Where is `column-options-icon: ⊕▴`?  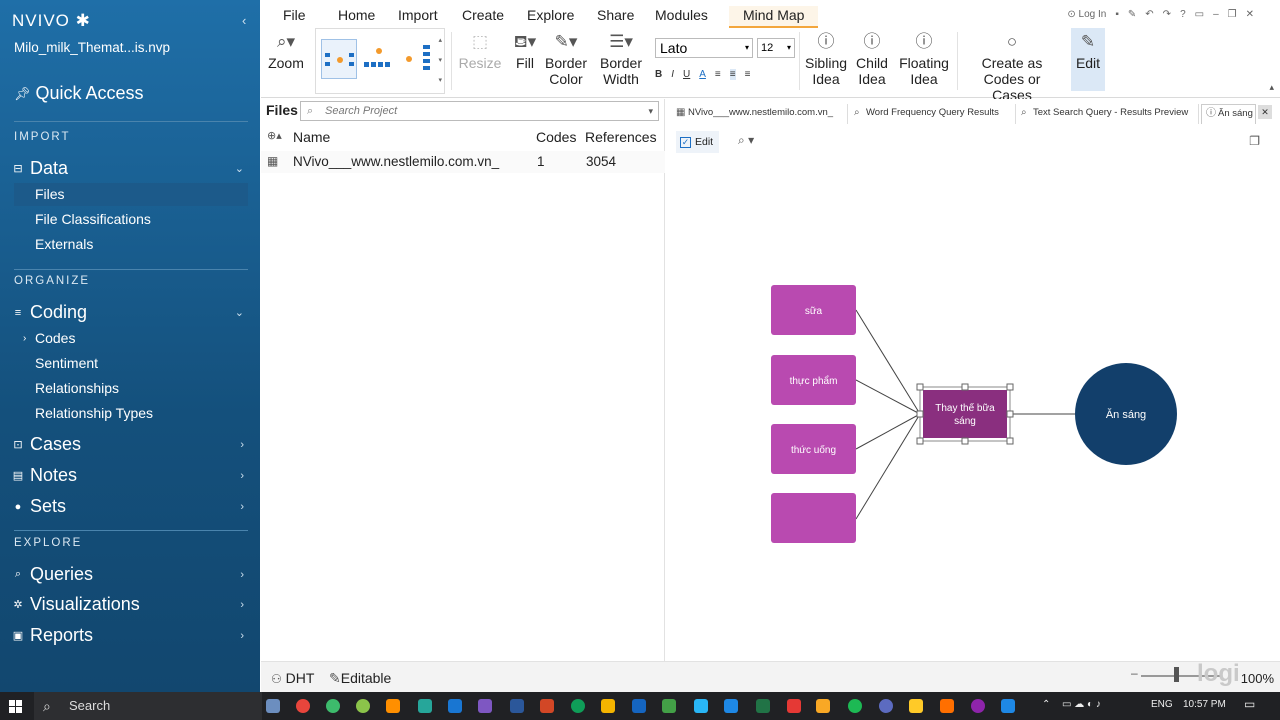
column-options-icon: ⊕▴ is located at coordinates (274, 135).